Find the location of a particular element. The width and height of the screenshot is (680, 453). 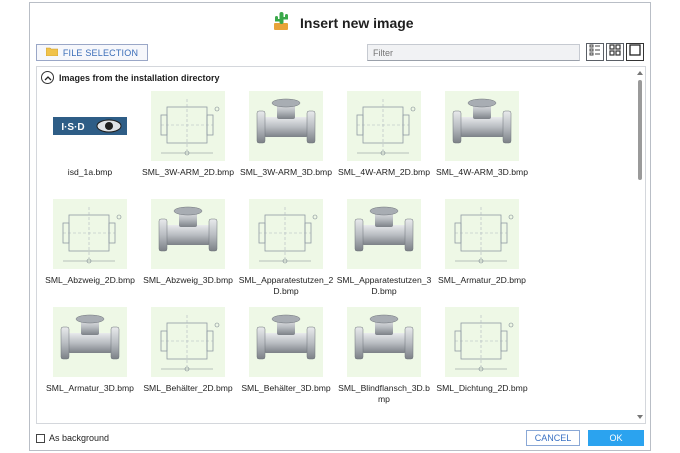

scrollbar-thumb is located at coordinates (640, 130).